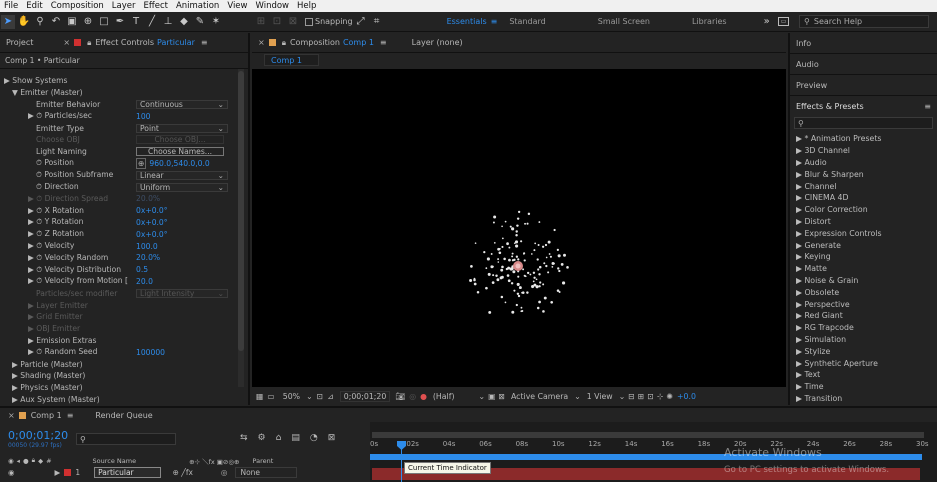  What do you see at coordinates (277, 22) in the screenshot?
I see `world-axis-icon: ⊡` at bounding box center [277, 22].